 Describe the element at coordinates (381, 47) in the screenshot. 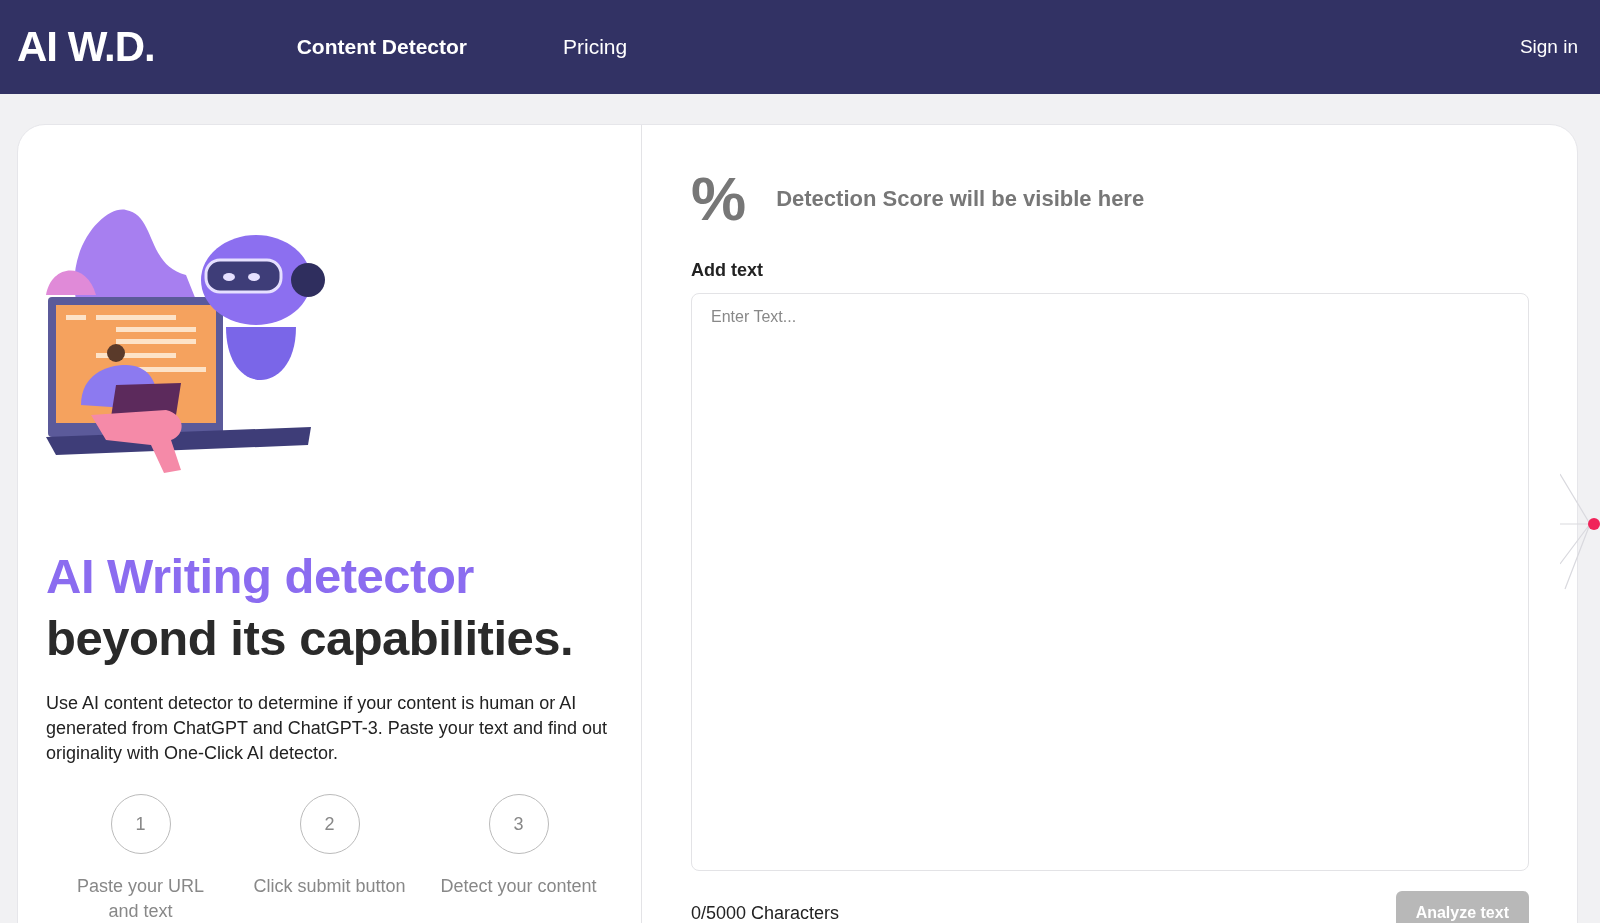

I see `nav-link: Content Detector` at that location.